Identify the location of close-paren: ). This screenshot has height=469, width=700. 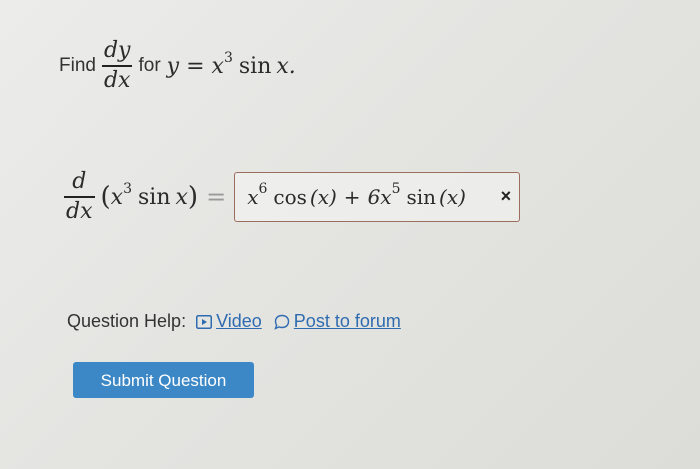
(193, 197).